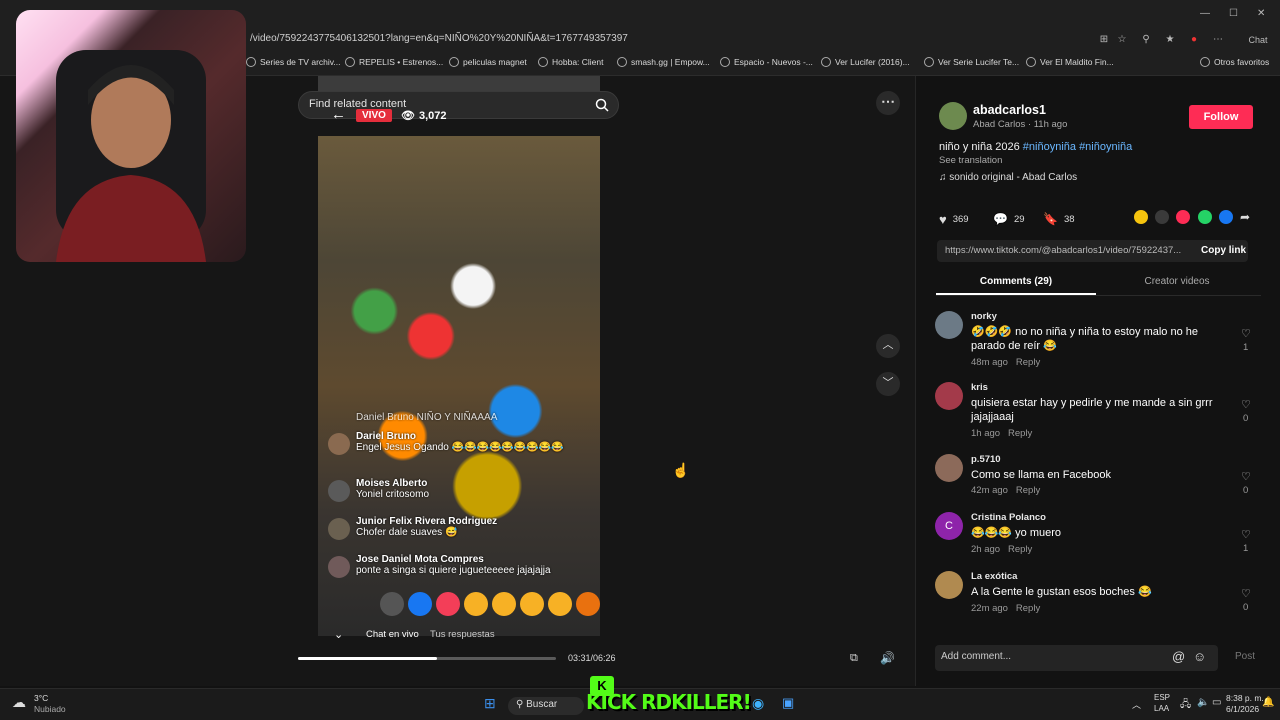 The width and height of the screenshot is (1280, 720). What do you see at coordinates (1226, 217) in the screenshot?
I see `facebook-icon` at bounding box center [1226, 217].